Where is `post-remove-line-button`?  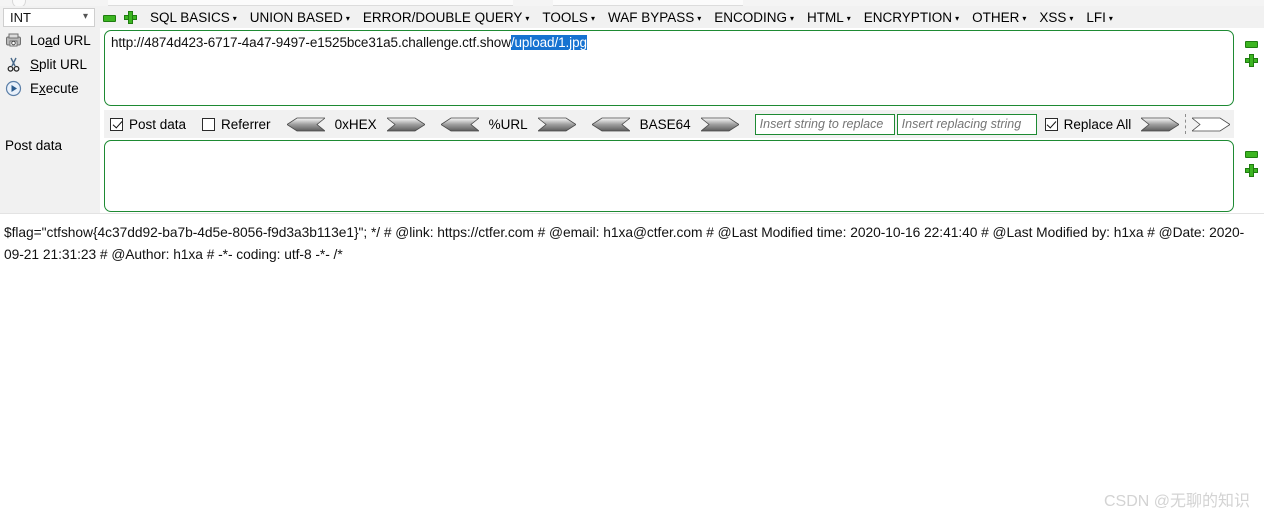 post-remove-line-button is located at coordinates (1251, 154).